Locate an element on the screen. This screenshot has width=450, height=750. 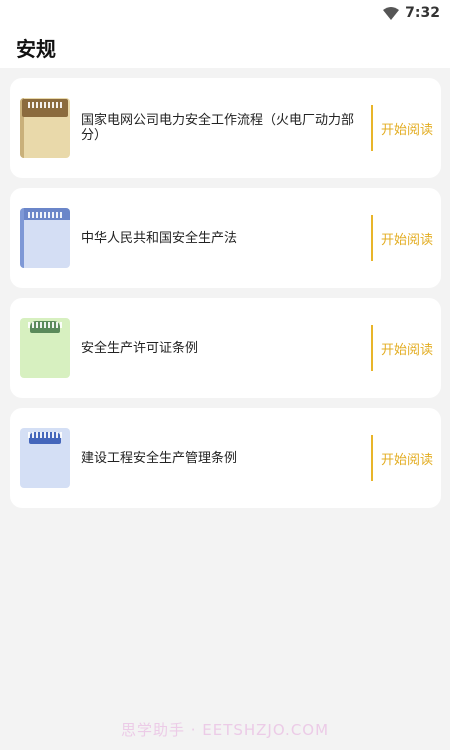
status-time: 7:32 is located at coordinates (422, 13).